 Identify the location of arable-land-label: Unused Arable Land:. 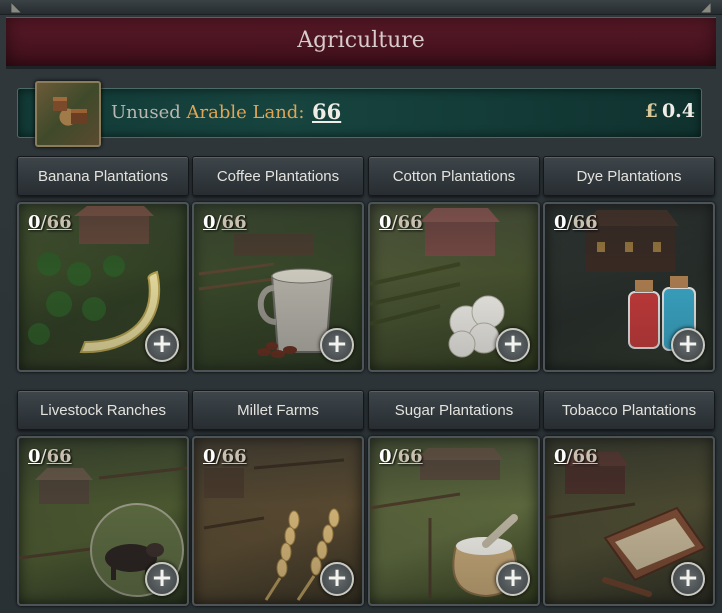
(207, 112).